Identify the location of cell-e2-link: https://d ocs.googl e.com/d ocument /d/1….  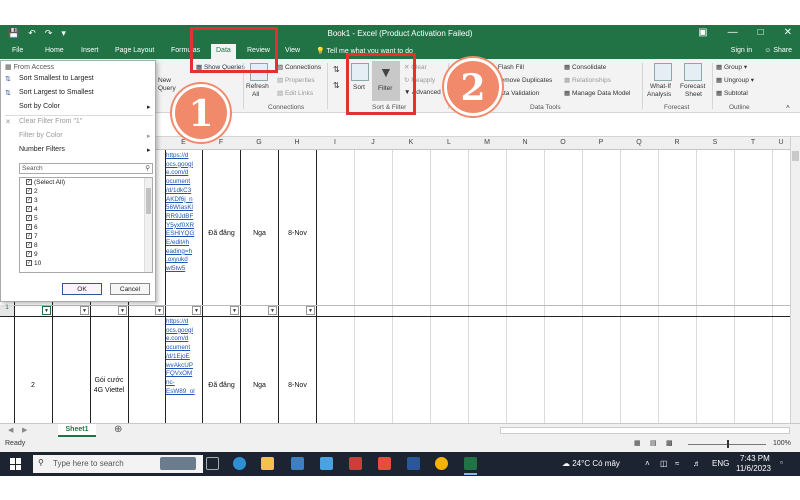
(180, 357).